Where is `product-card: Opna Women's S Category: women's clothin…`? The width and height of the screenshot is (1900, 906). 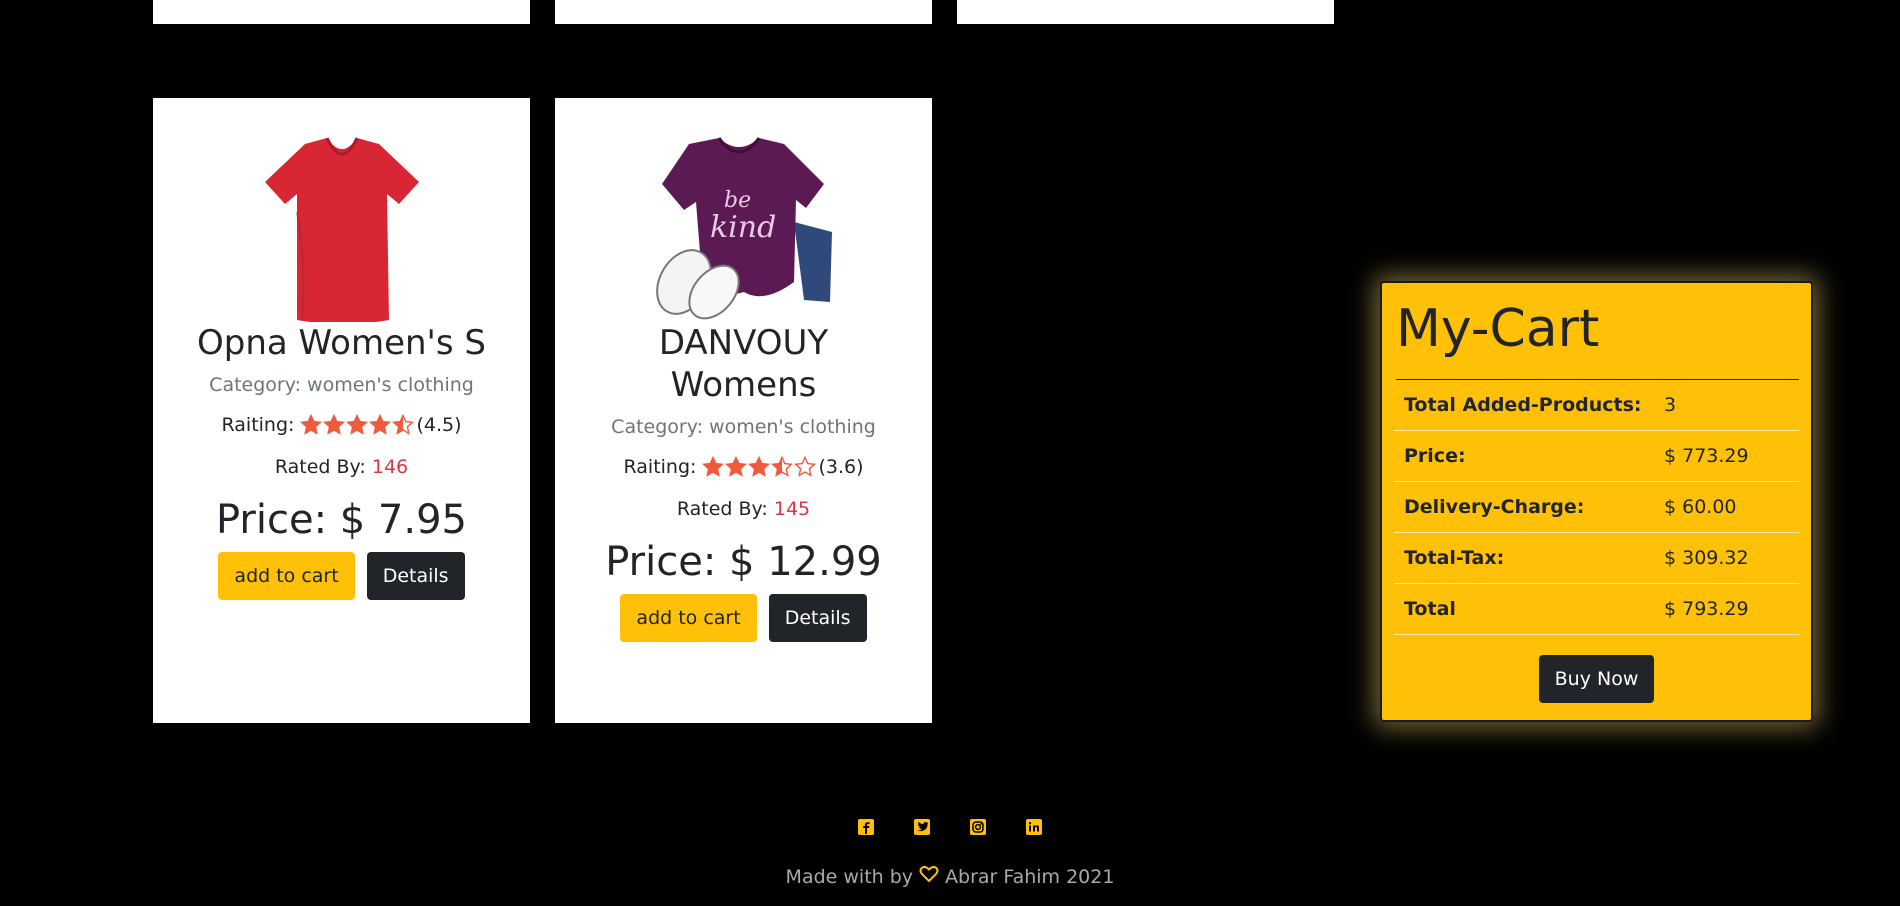
product-card: Opna Women's S Category: women's clothin… is located at coordinates (341, 410).